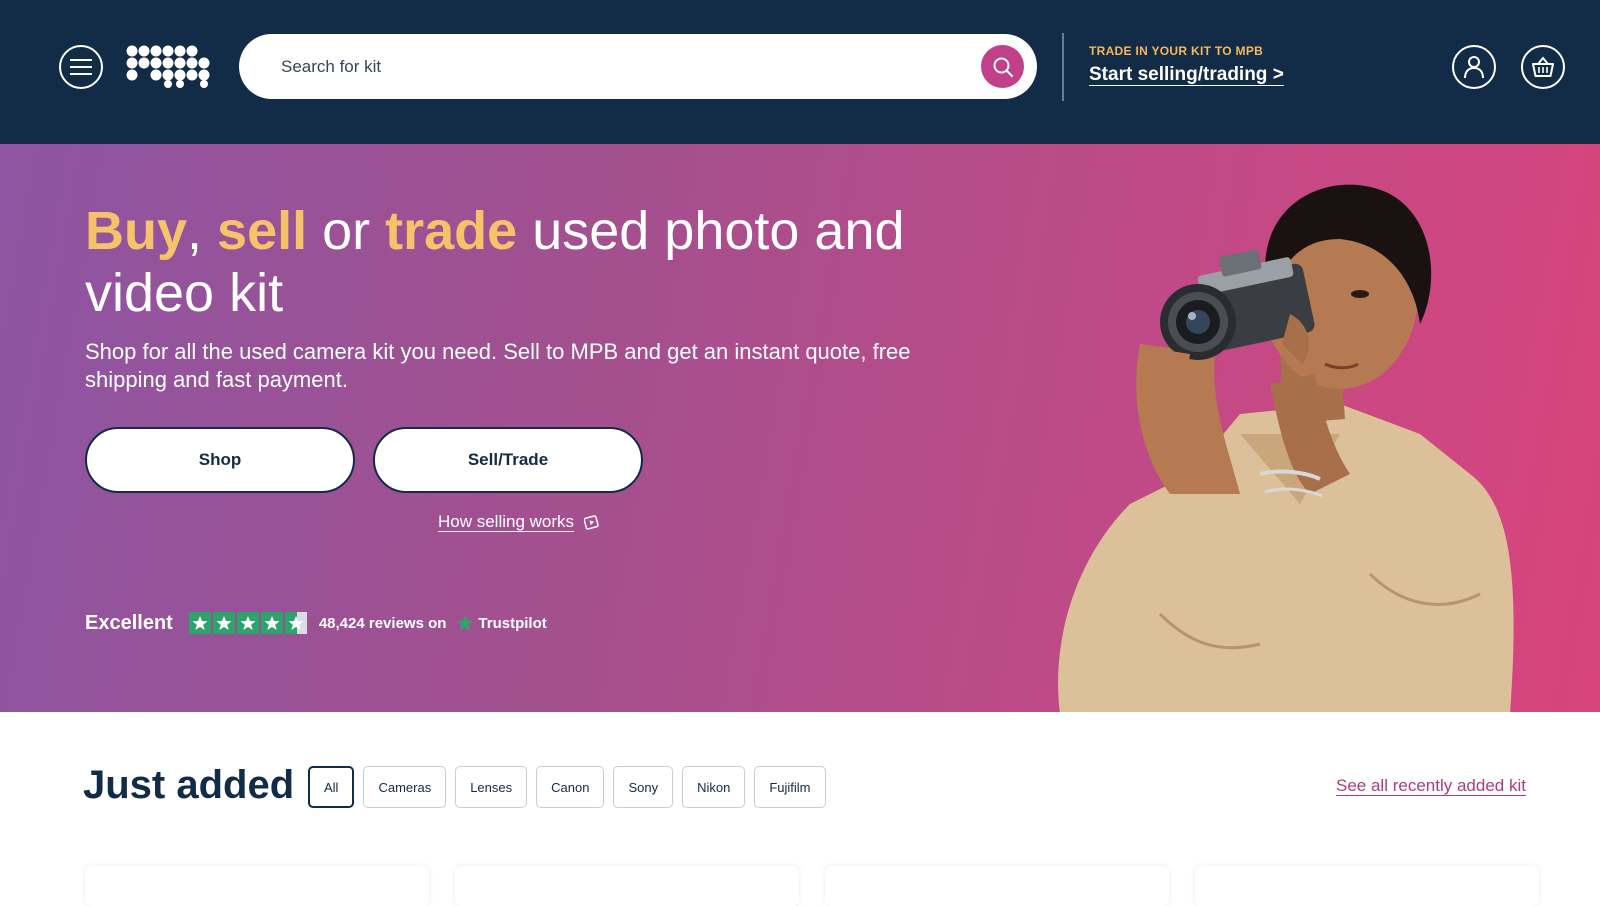 This screenshot has height=906, width=1600. What do you see at coordinates (295, 623) in the screenshot?
I see `half-star-icon` at bounding box center [295, 623].